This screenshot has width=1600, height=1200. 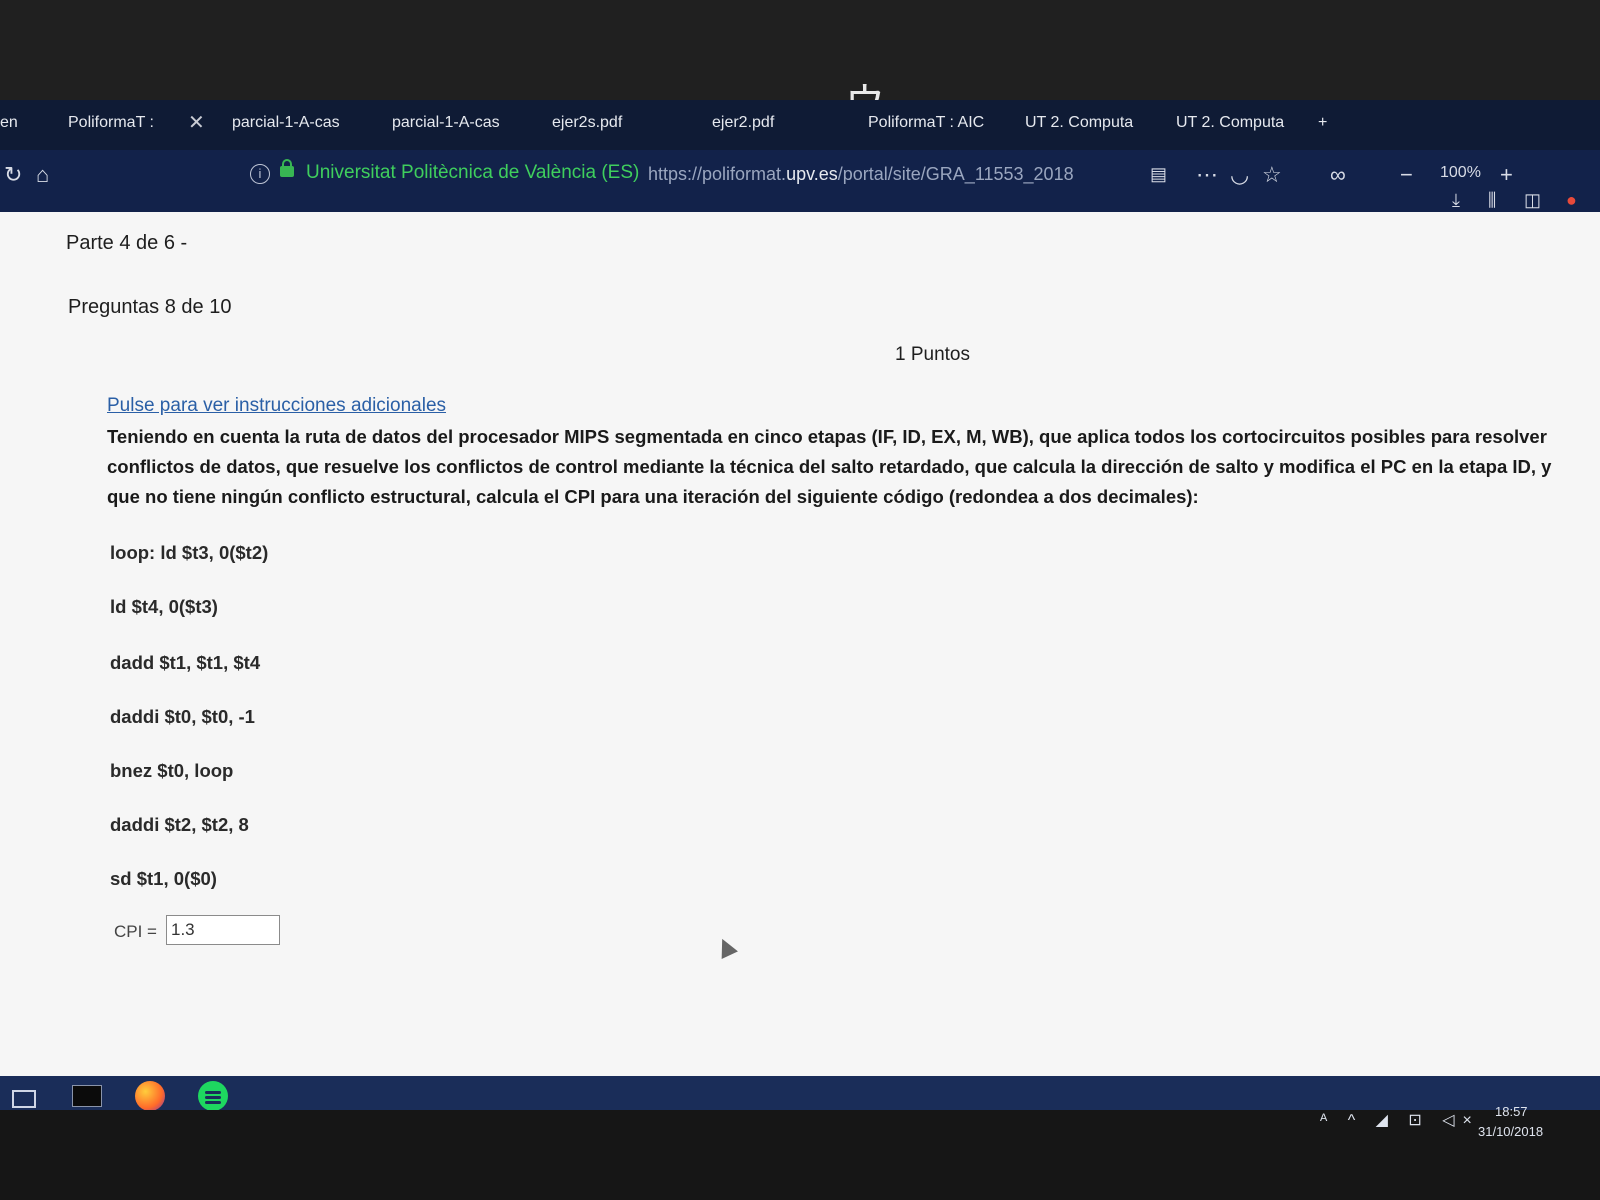 I want to click on private-mask-icon: ∞, so click(x=1338, y=175).